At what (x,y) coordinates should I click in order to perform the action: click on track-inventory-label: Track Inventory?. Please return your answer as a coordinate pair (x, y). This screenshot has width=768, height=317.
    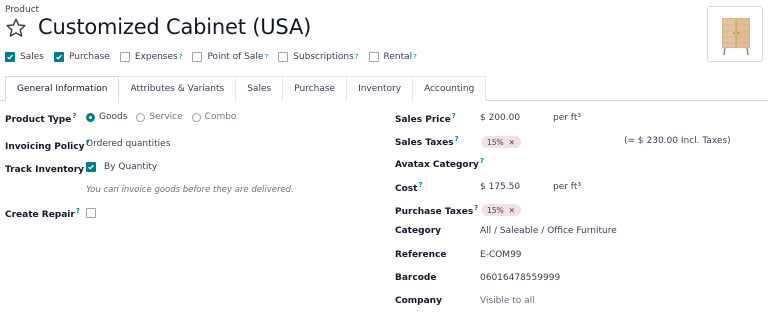
    Looking at the image, I should click on (47, 168).